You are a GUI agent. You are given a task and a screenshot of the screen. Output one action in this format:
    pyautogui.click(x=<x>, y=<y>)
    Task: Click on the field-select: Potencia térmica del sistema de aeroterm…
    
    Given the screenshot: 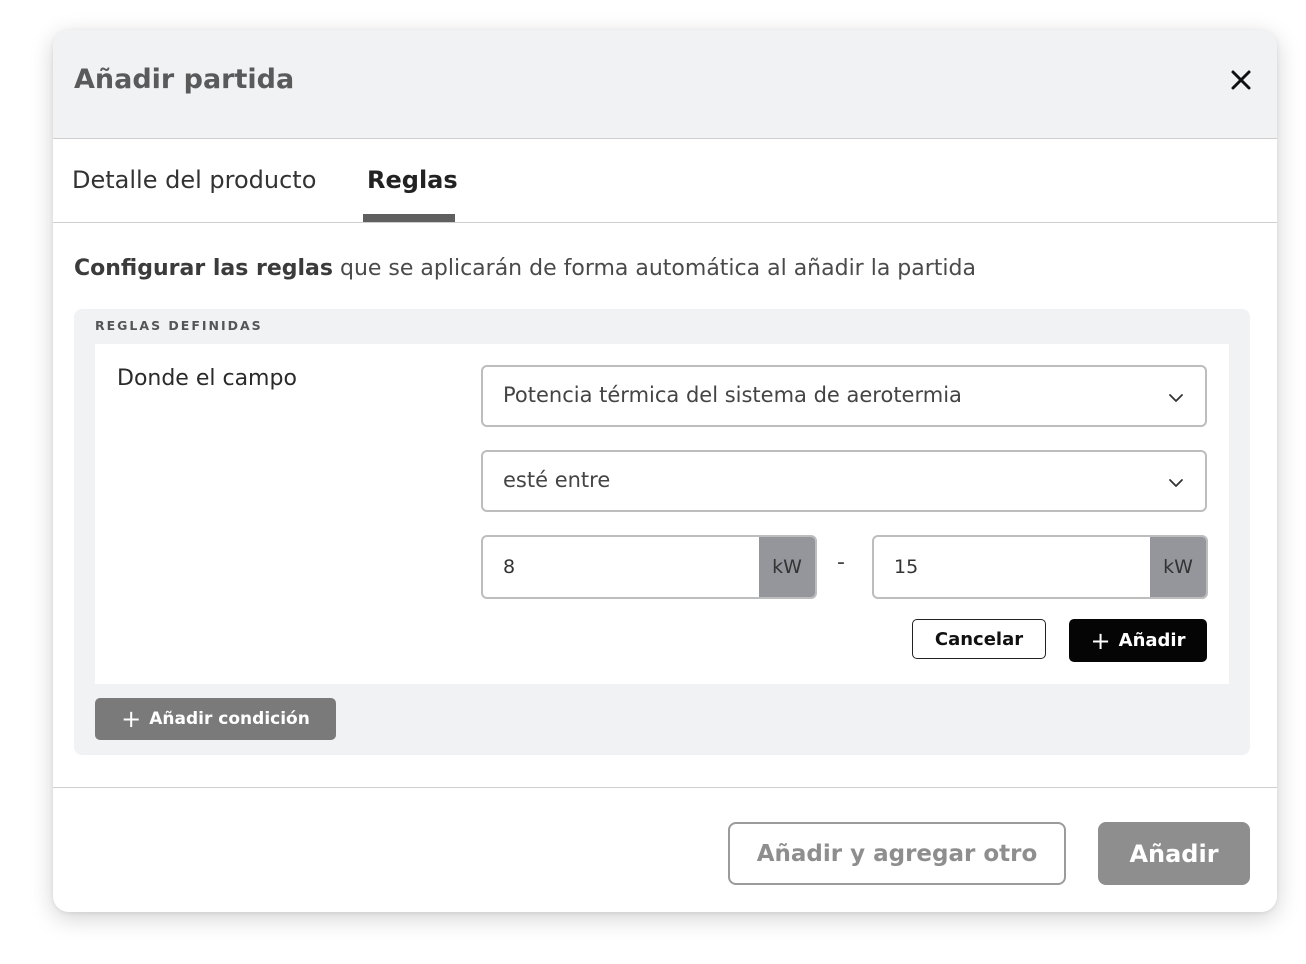 What is the action you would take?
    pyautogui.click(x=844, y=396)
    